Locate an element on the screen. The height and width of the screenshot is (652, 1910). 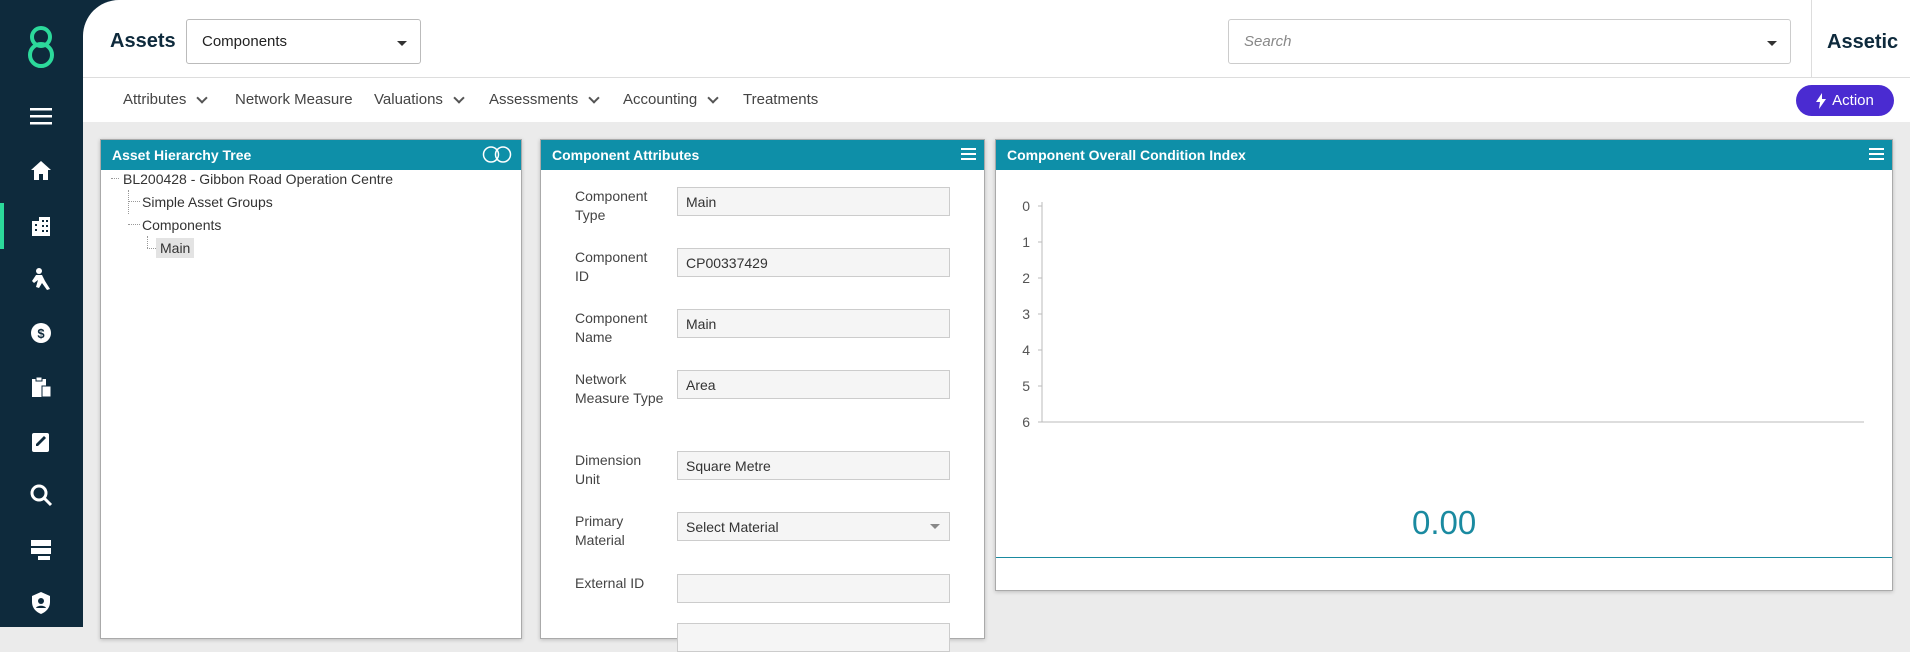
search-placeholder: Search is located at coordinates (1268, 41).